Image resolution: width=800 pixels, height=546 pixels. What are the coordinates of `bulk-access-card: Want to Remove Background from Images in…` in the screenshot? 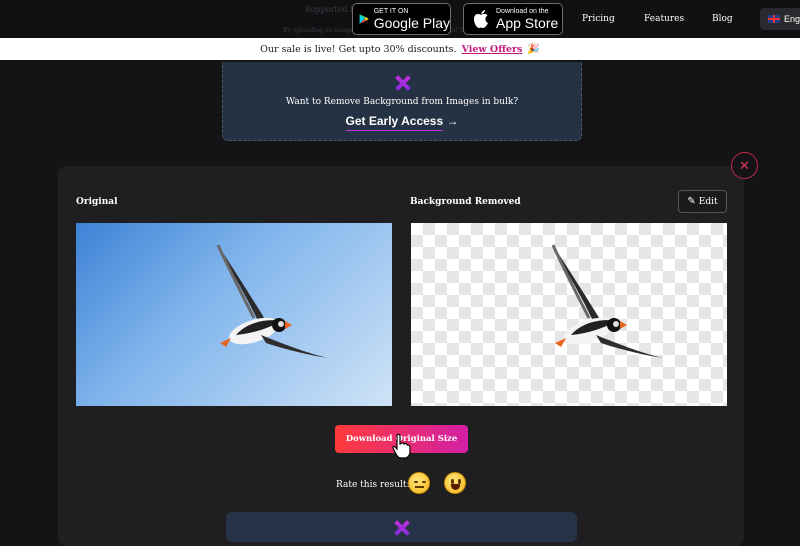 It's located at (402, 101).